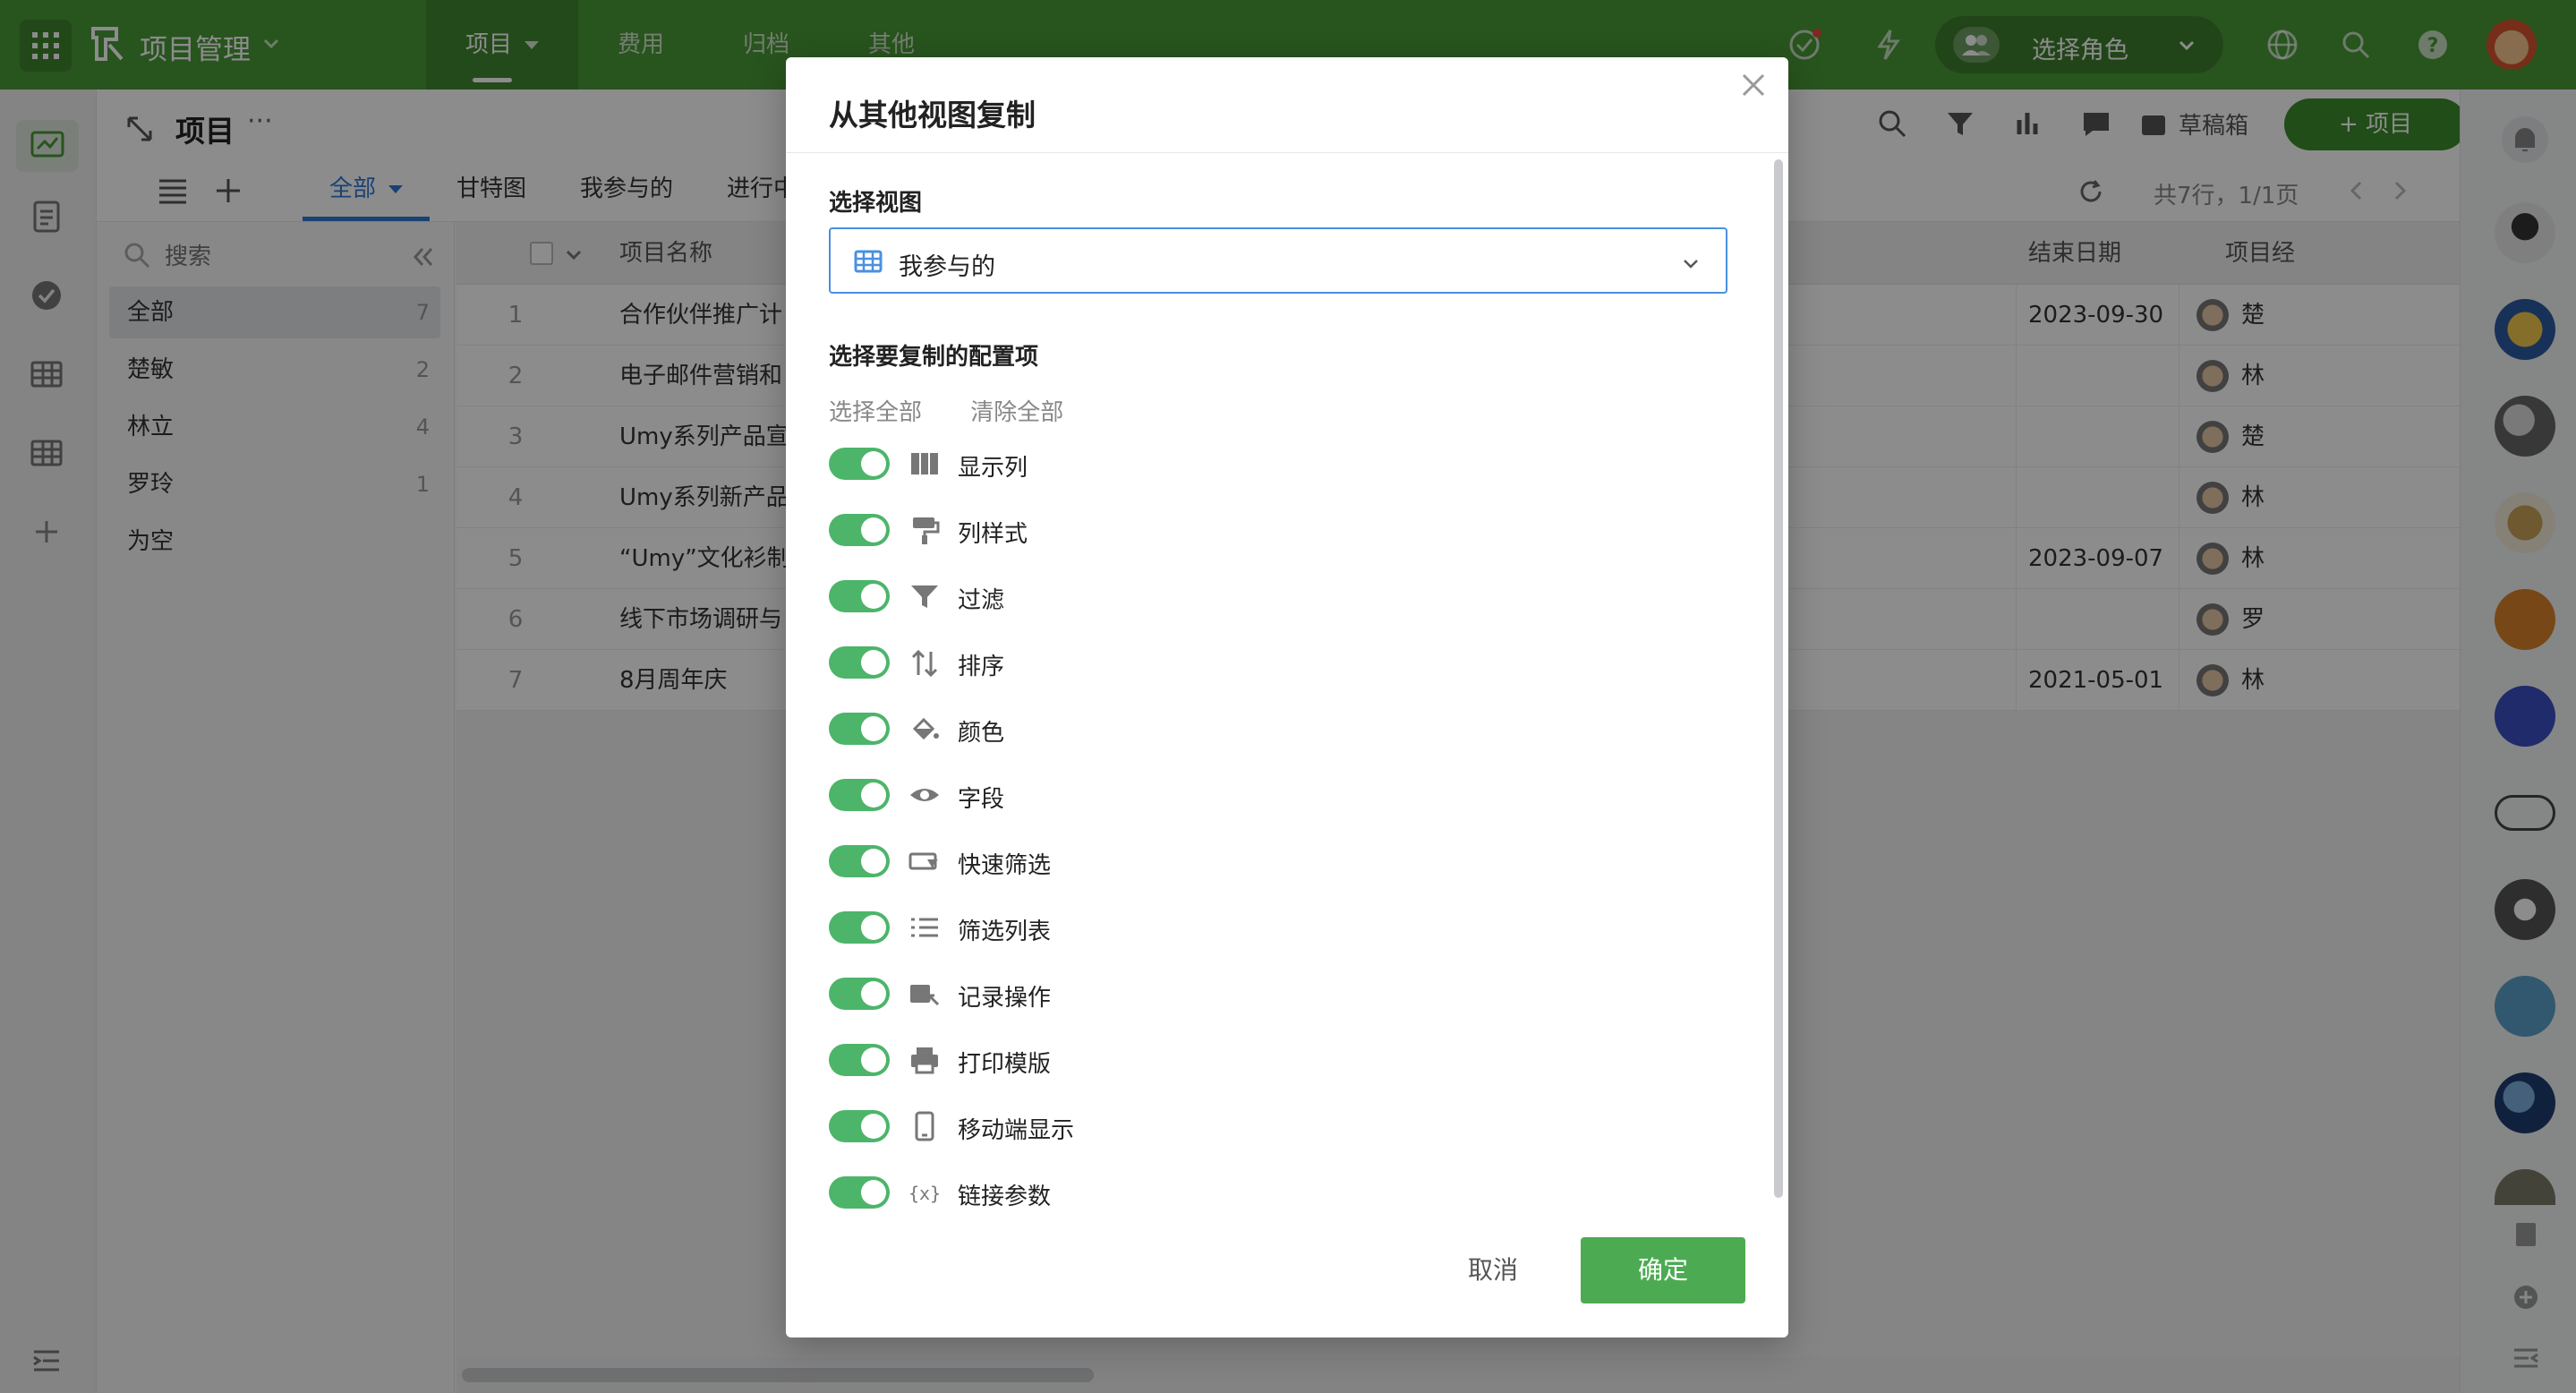  Describe the element at coordinates (981, 733) in the screenshot. I see `config-option-label: 颜色` at that location.